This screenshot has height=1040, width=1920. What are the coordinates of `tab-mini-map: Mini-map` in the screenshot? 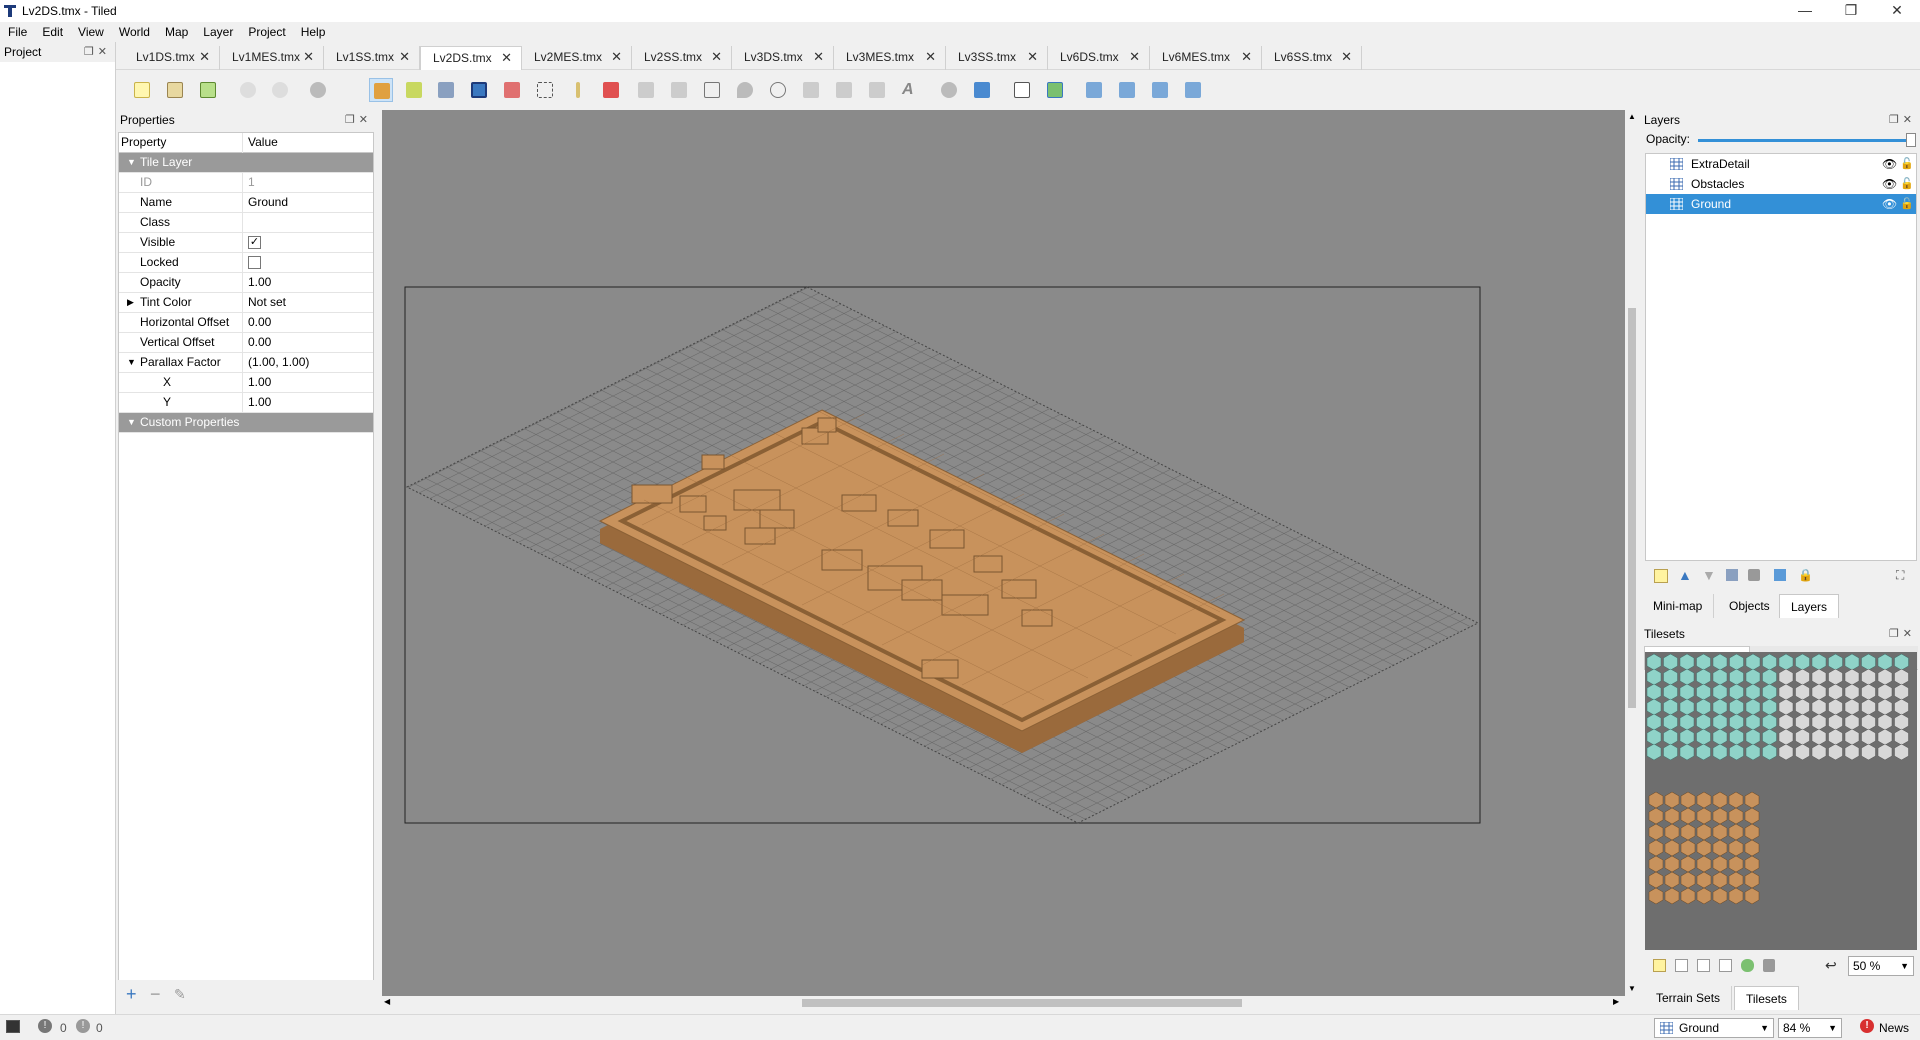 It's located at (1678, 606).